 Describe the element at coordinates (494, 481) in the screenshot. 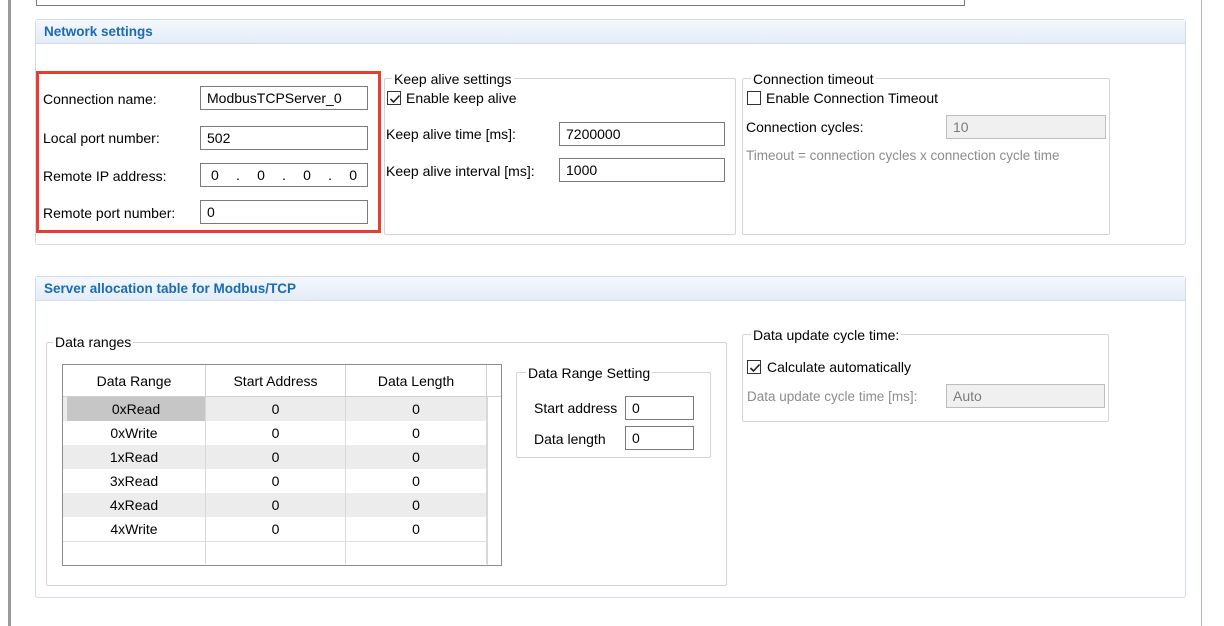

I see `table-filler-column` at that location.